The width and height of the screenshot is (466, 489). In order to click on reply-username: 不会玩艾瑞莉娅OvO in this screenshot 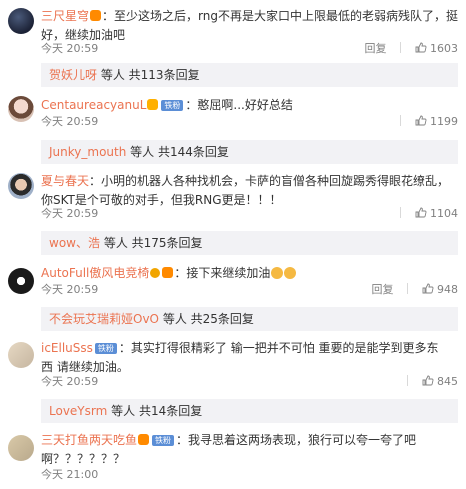, I will do `click(104, 319)`.